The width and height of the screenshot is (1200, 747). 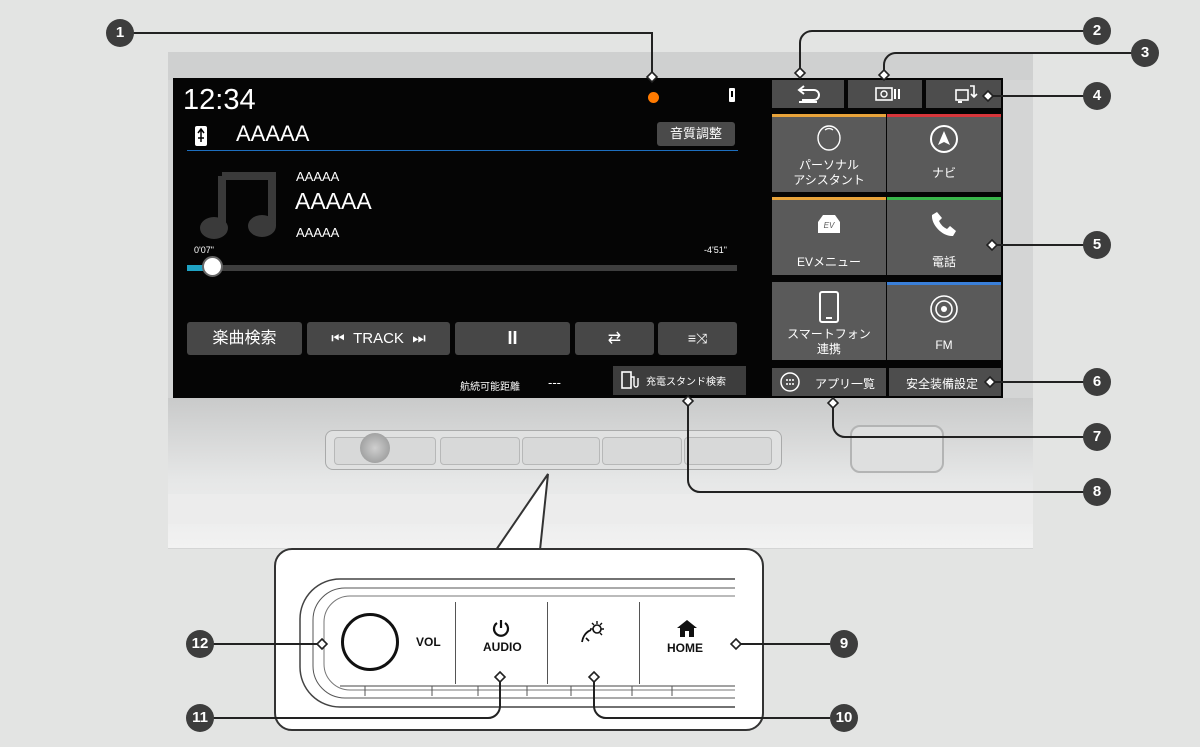 What do you see at coordinates (1097, 437) in the screenshot?
I see `callout-badge: 7` at bounding box center [1097, 437].